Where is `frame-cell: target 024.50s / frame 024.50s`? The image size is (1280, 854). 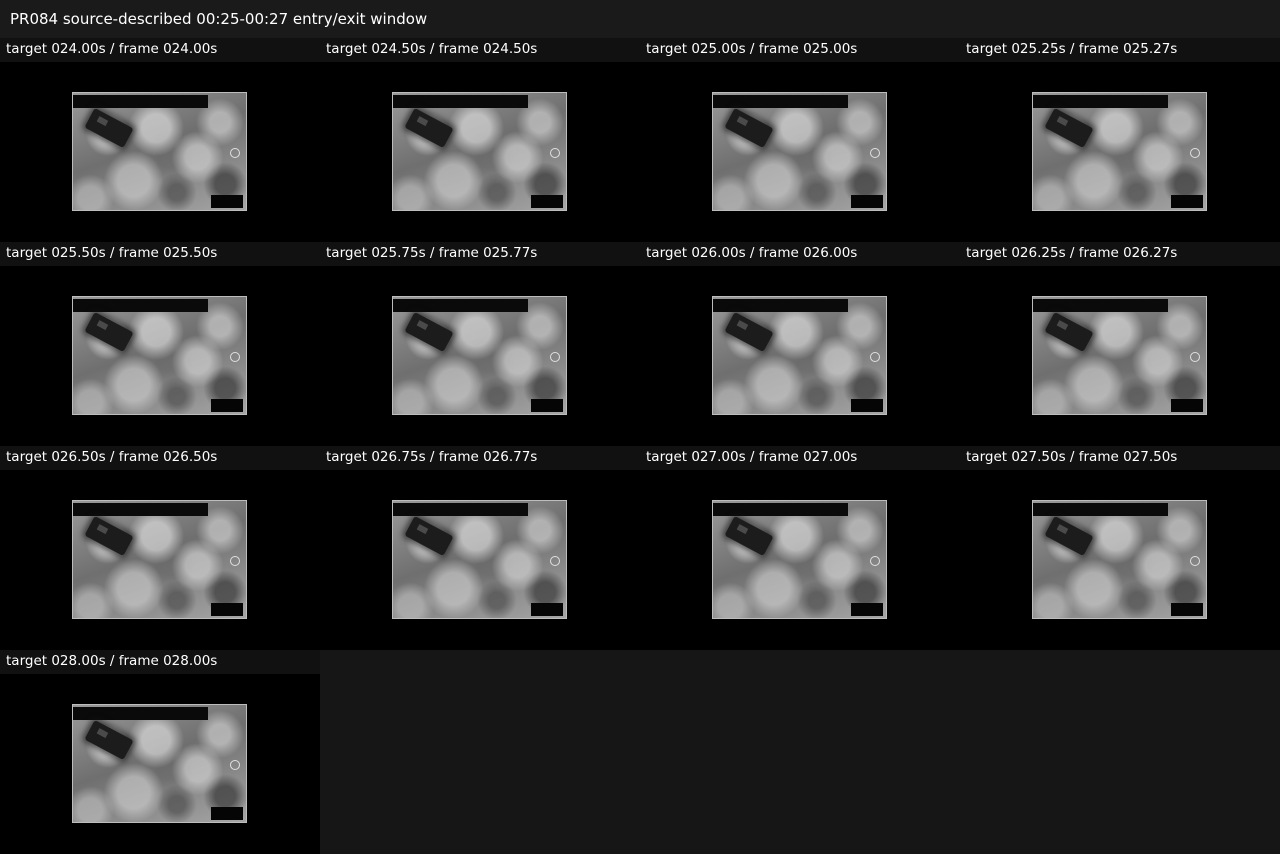
frame-cell: target 024.50s / frame 024.50s is located at coordinates (480, 140).